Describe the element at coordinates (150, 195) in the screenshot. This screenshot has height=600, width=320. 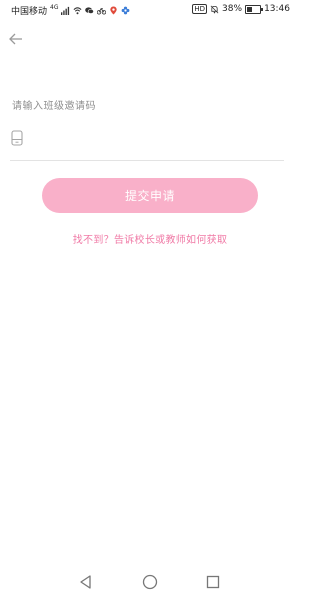
I see `submit-application-button: 提交申请` at that location.